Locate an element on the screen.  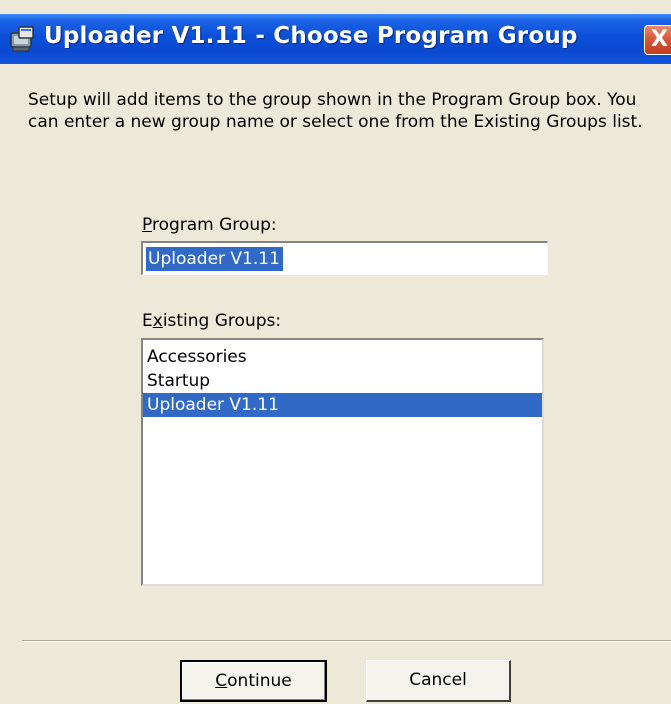
existing-groups-label-text: isting Groups: is located at coordinates (222, 321).